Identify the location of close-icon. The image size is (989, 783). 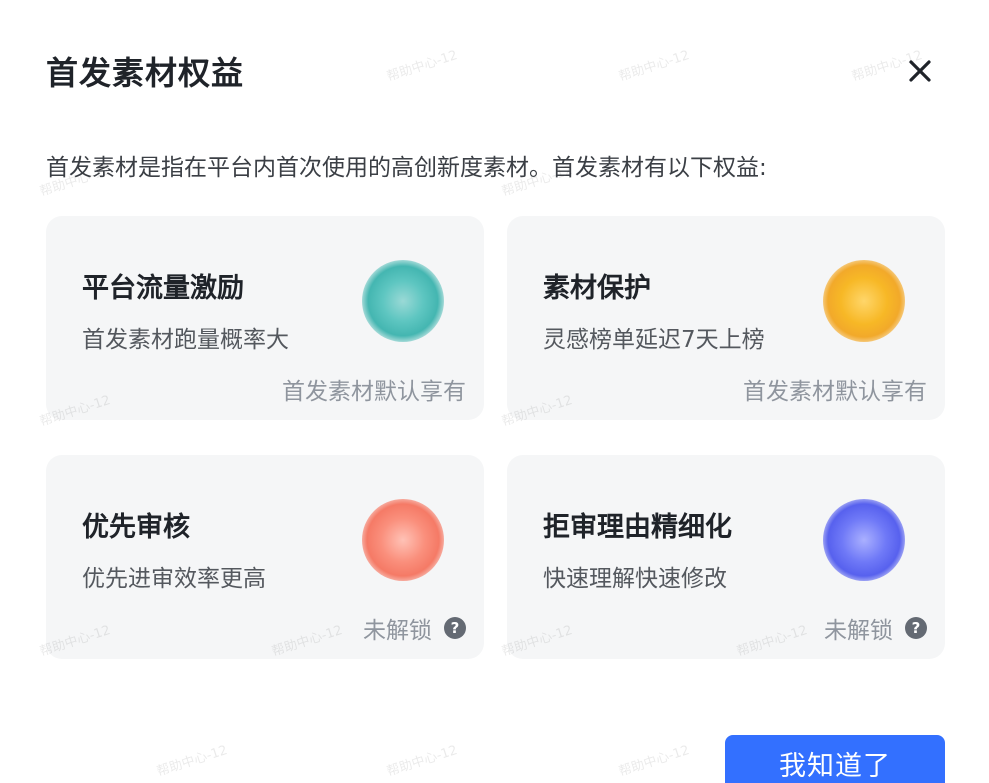
(920, 71).